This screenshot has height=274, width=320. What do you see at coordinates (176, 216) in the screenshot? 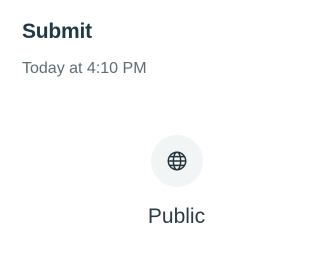
I see `visibility-label: Public` at bounding box center [176, 216].